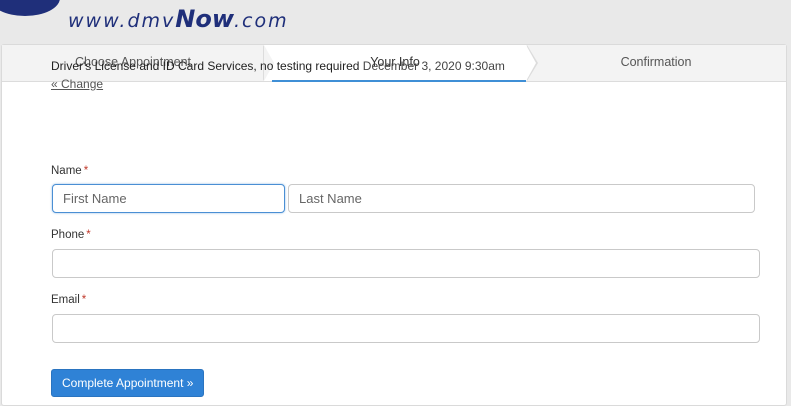 Image resolution: width=791 pixels, height=406 pixels. What do you see at coordinates (399, 81) in the screenshot?
I see `active-step-indicator` at bounding box center [399, 81].